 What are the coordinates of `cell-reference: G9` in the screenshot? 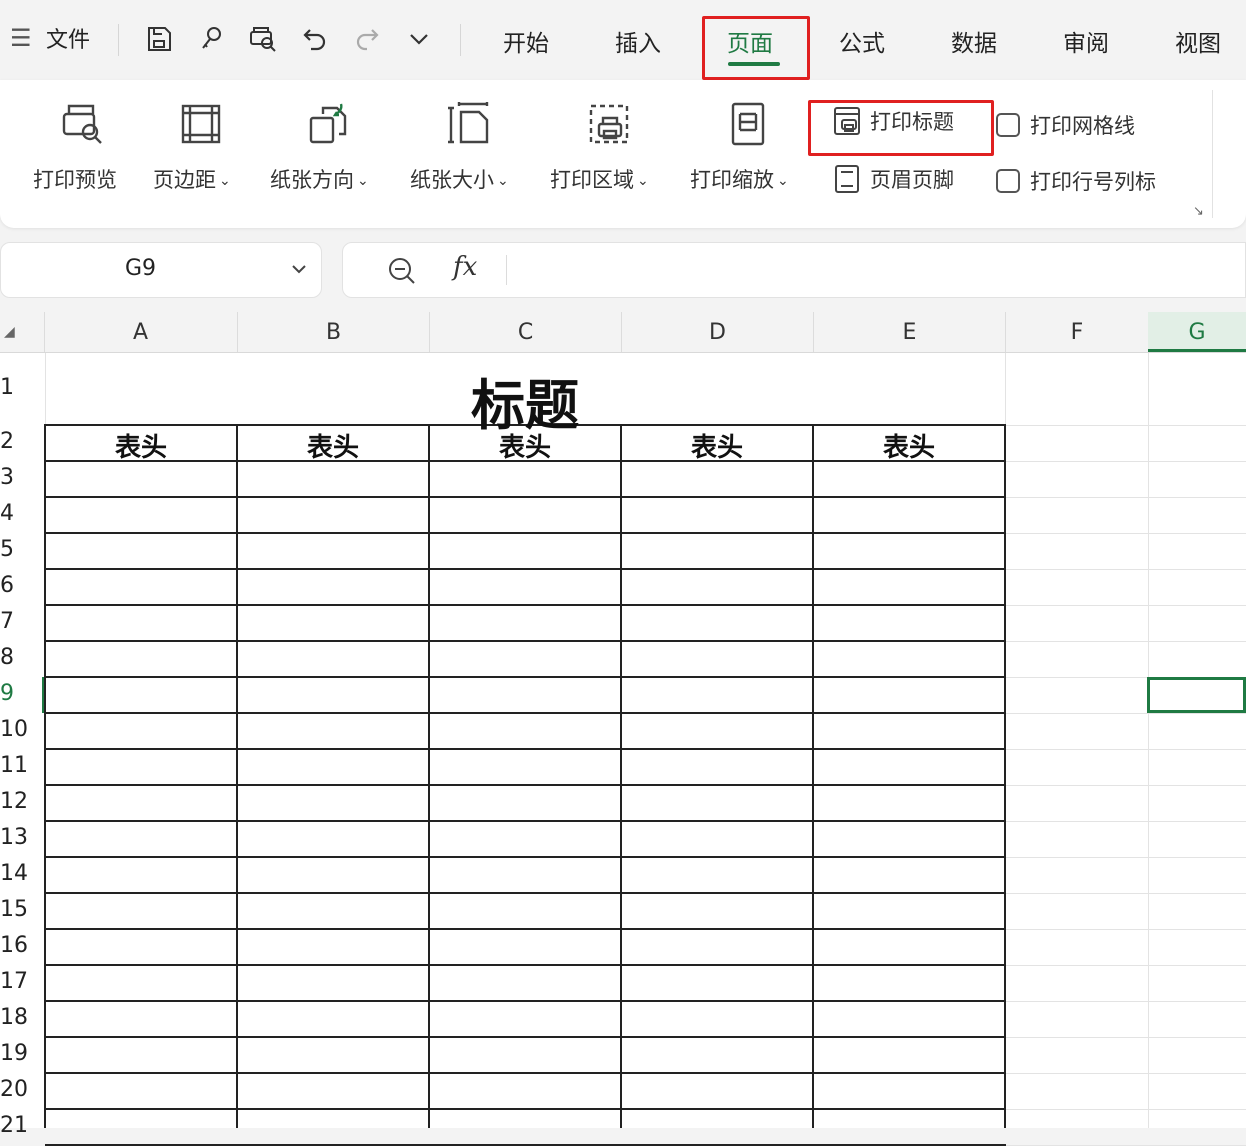 It's located at (140, 268).